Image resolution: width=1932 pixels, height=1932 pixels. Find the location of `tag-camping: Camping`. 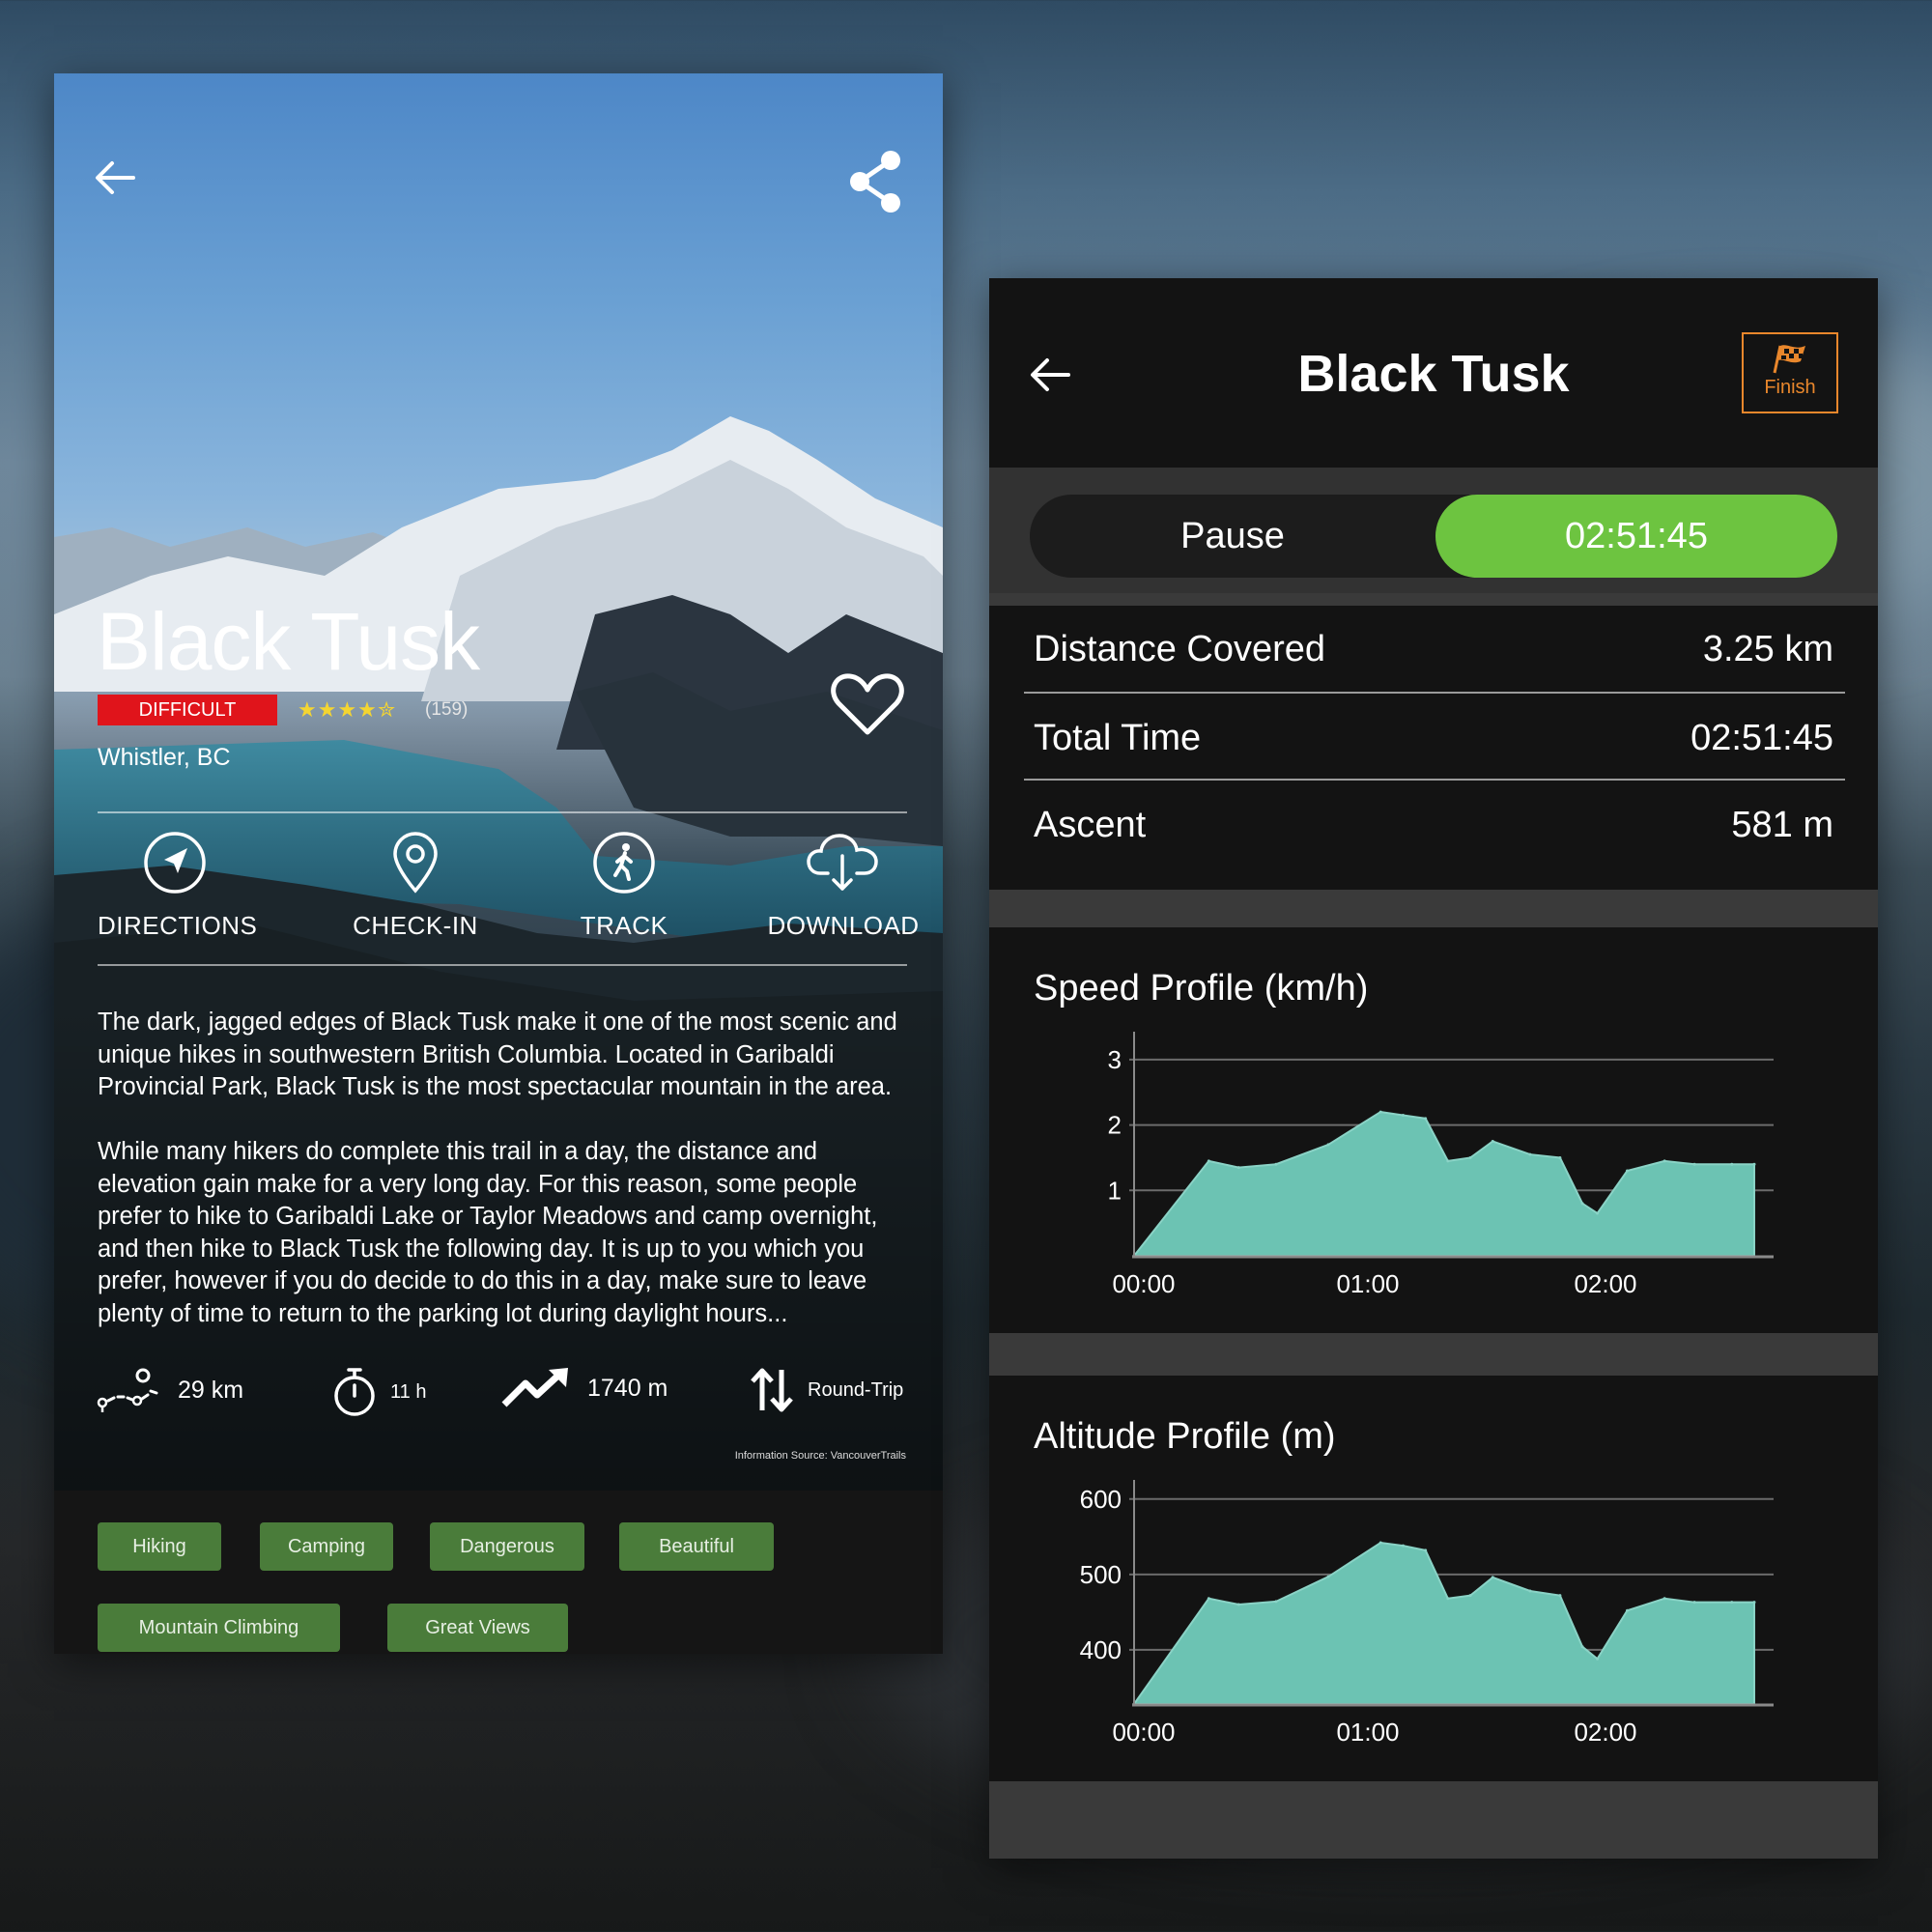

tag-camping: Camping is located at coordinates (326, 1546).